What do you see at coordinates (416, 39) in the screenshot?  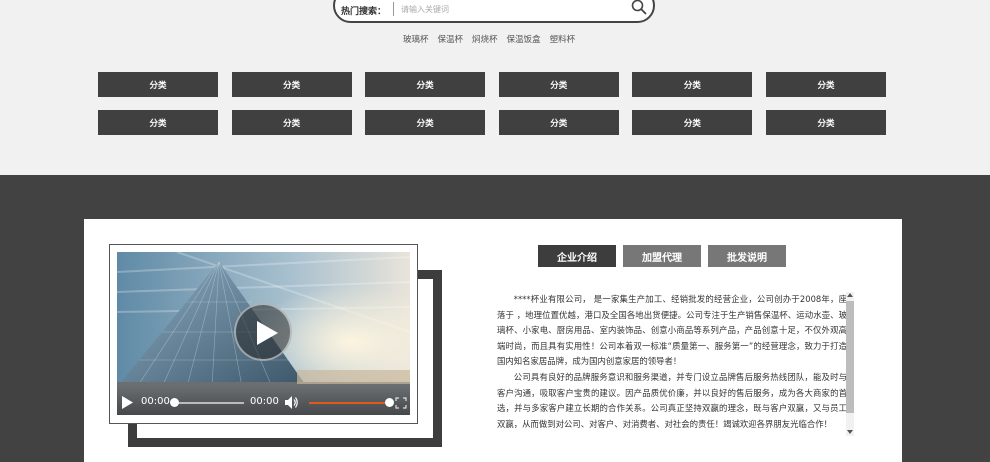 I see `hotword-link: 玻璃杯` at bounding box center [416, 39].